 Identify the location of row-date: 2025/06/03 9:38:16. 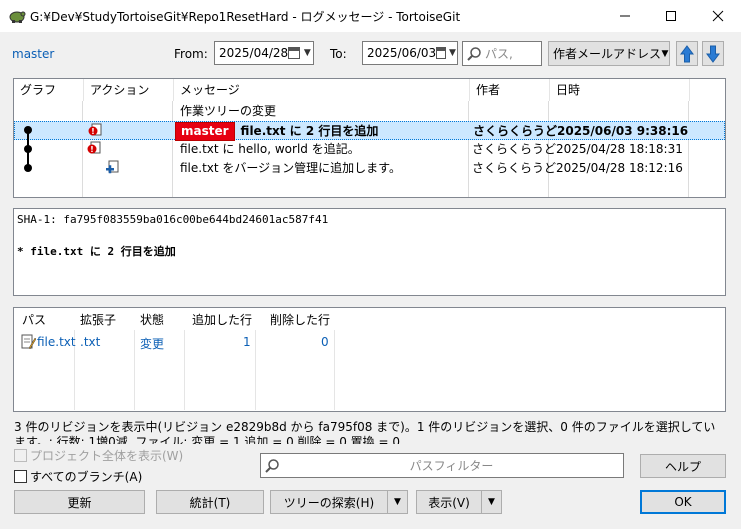
(623, 131).